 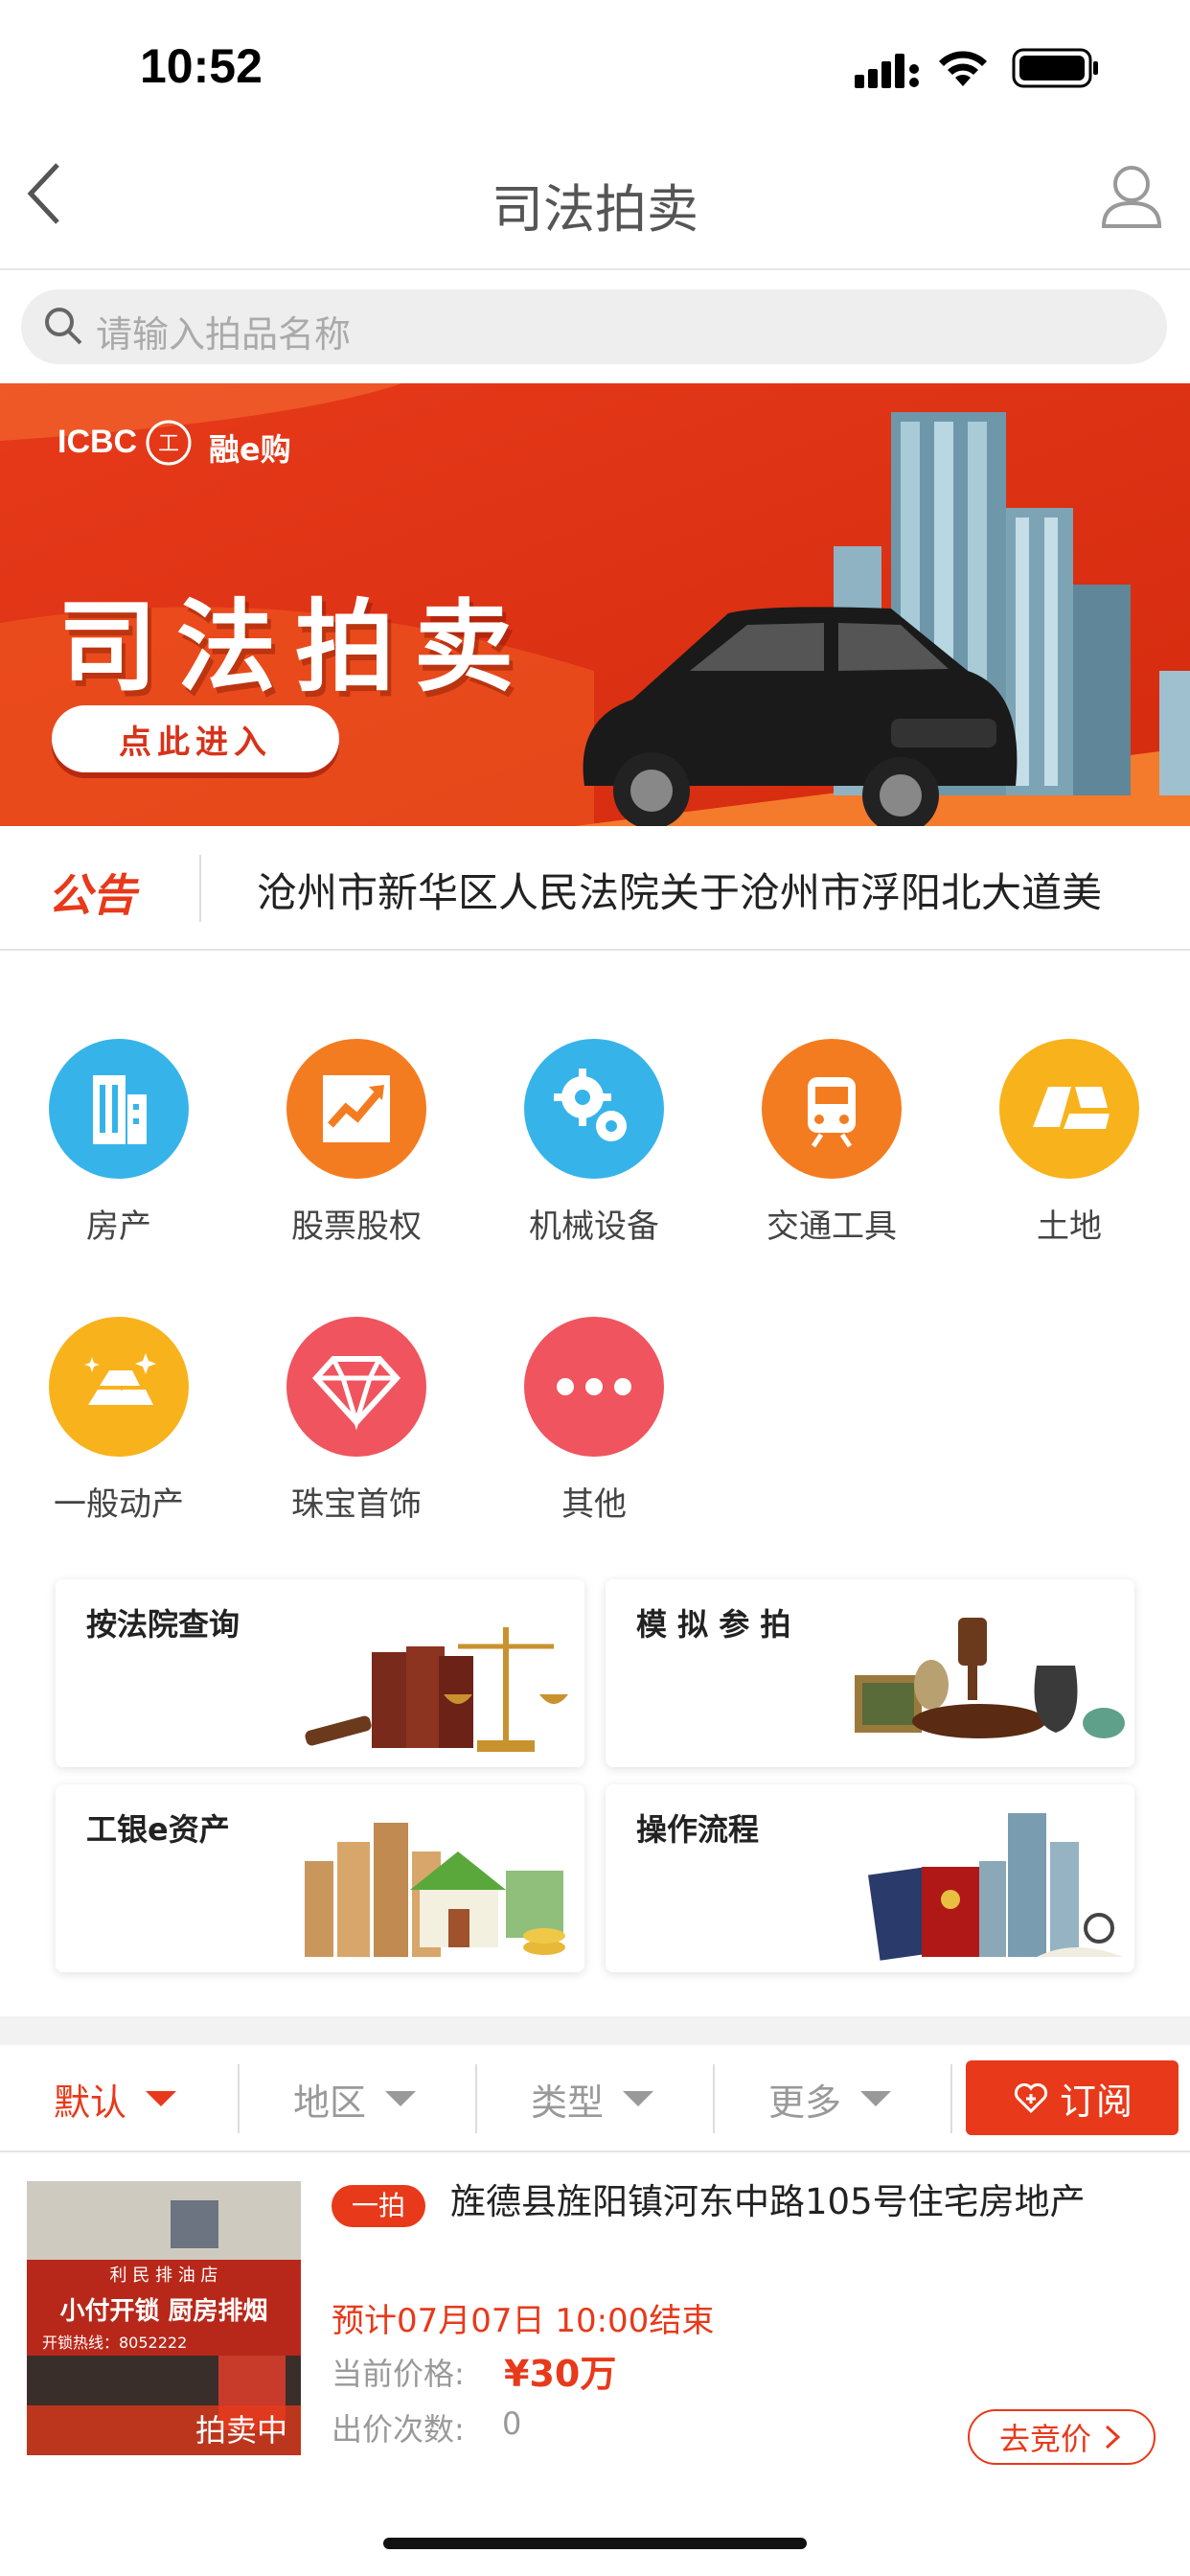 I want to click on page-title: 司法拍卖, so click(x=595, y=209).